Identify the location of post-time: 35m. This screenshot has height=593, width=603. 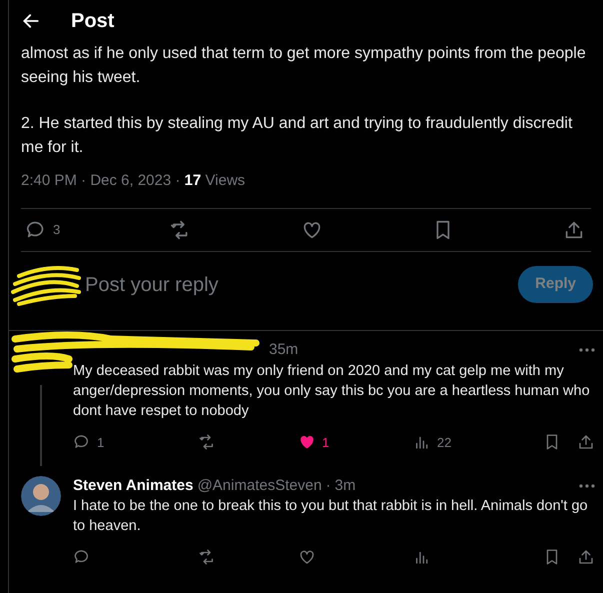
(283, 350).